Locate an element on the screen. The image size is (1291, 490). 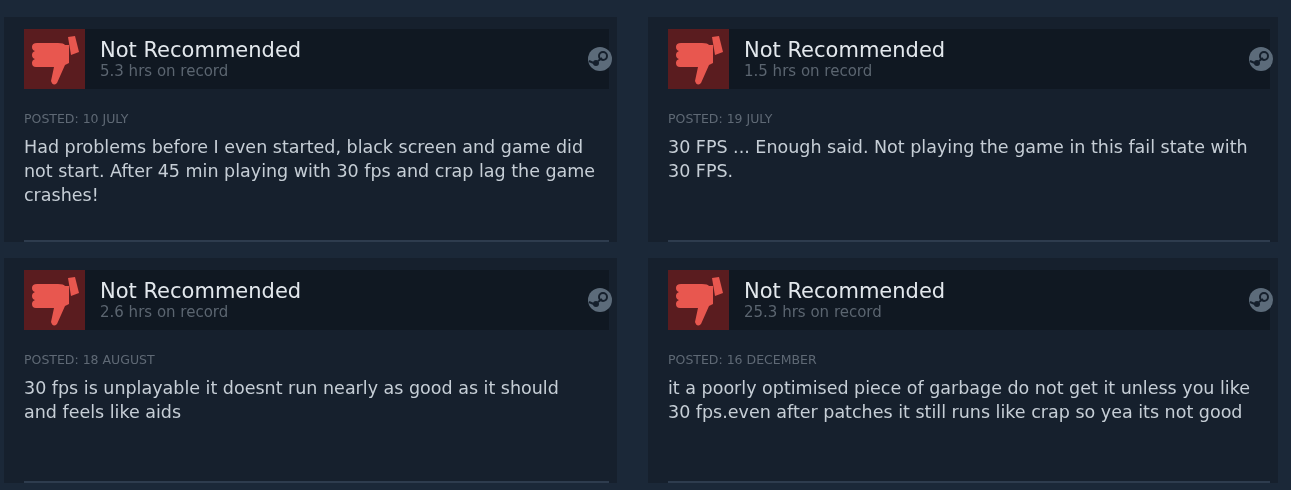
review-text: 30 FPS ... Enough said. Not playing the game in this fail state with 30 FPS. is located at coordinates (958, 159).